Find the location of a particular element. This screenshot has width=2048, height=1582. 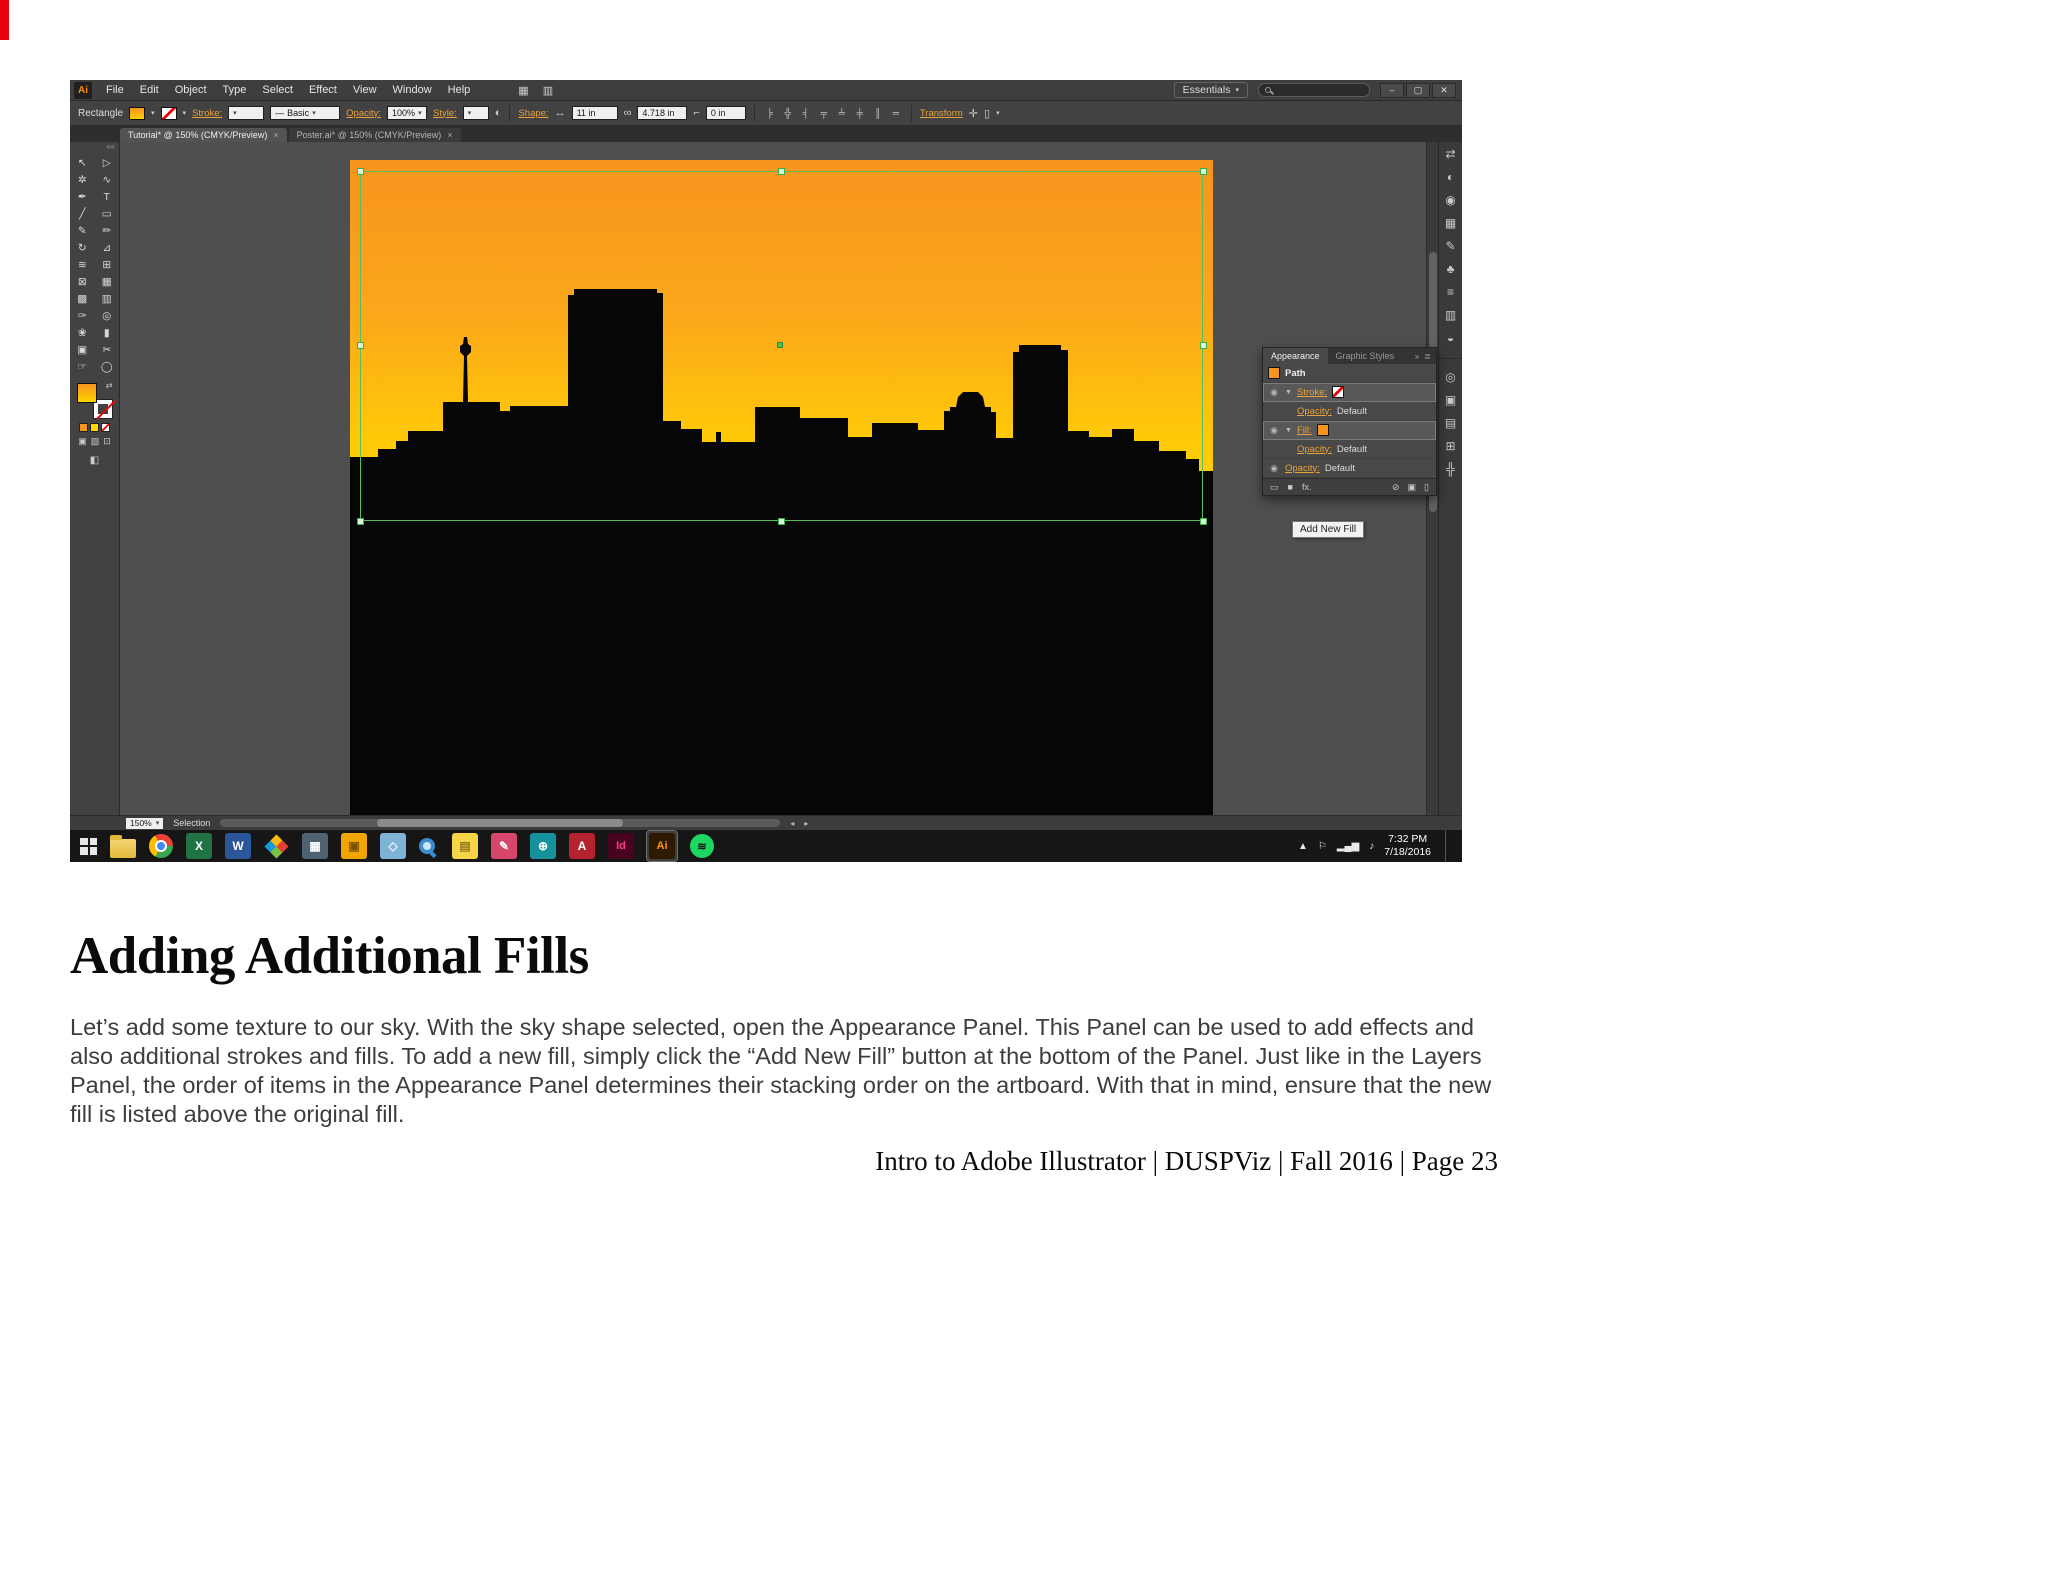

width-tool: ≋ is located at coordinates (82, 264).